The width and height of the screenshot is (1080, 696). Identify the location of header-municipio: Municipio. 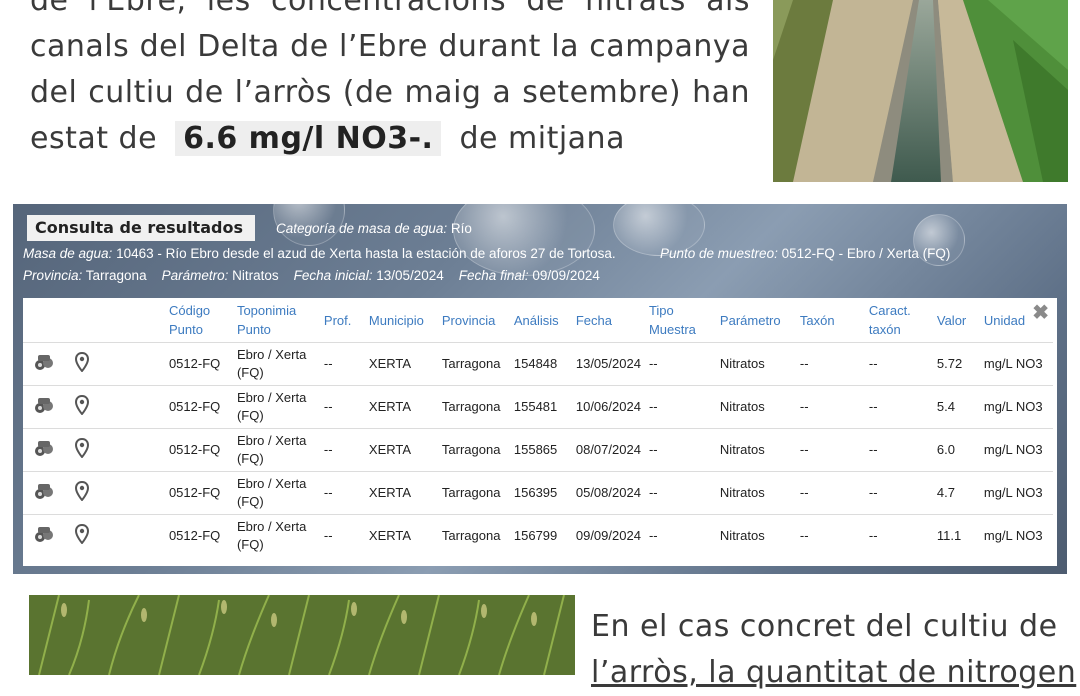
(401, 320).